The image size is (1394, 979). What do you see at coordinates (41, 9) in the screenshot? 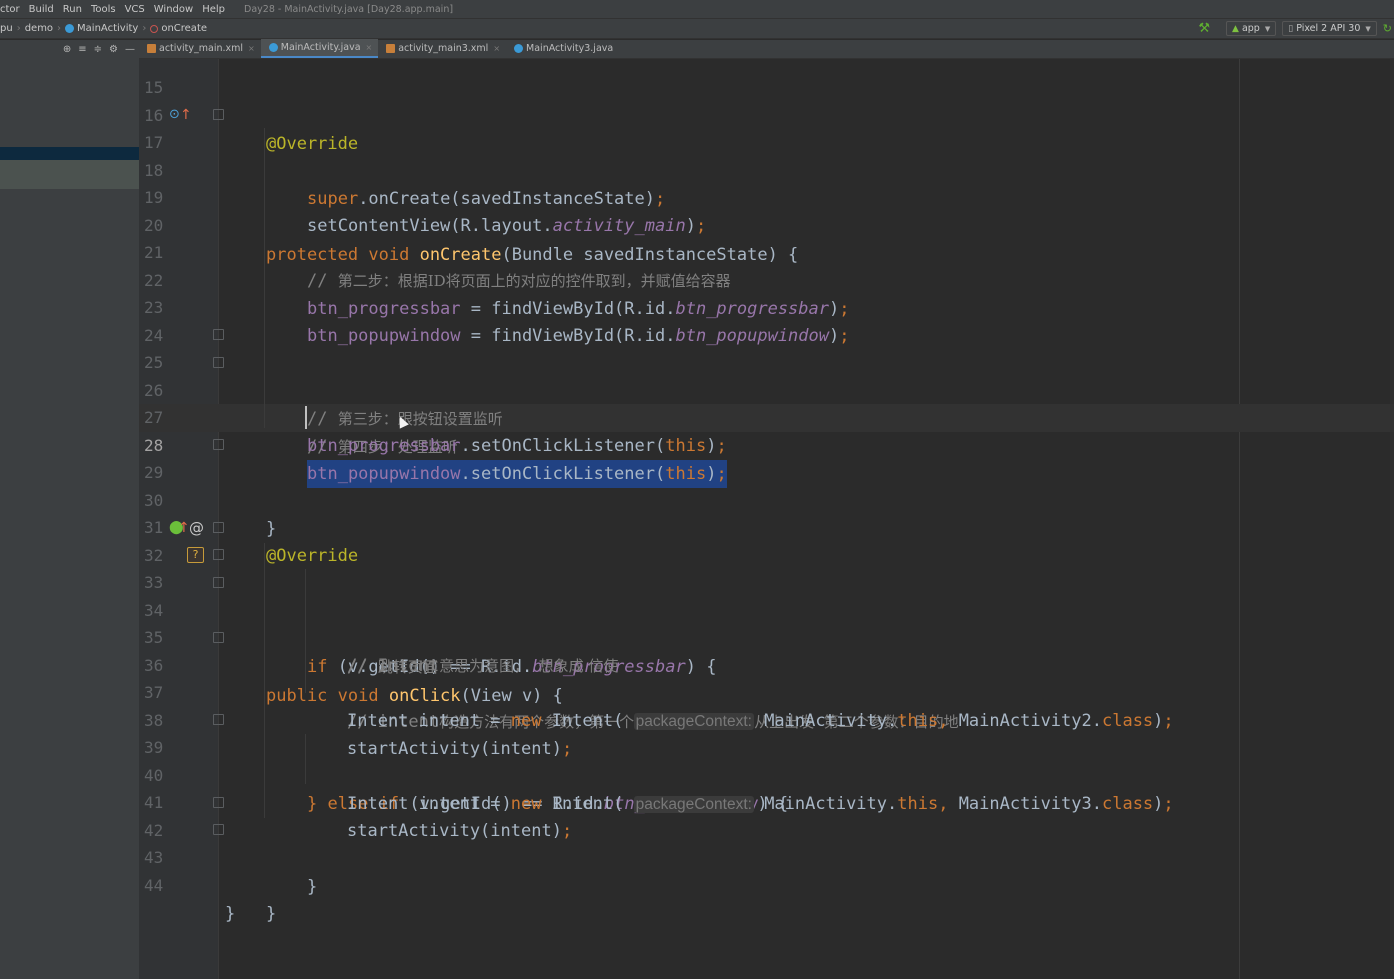
I see `menu-build: Build` at bounding box center [41, 9].